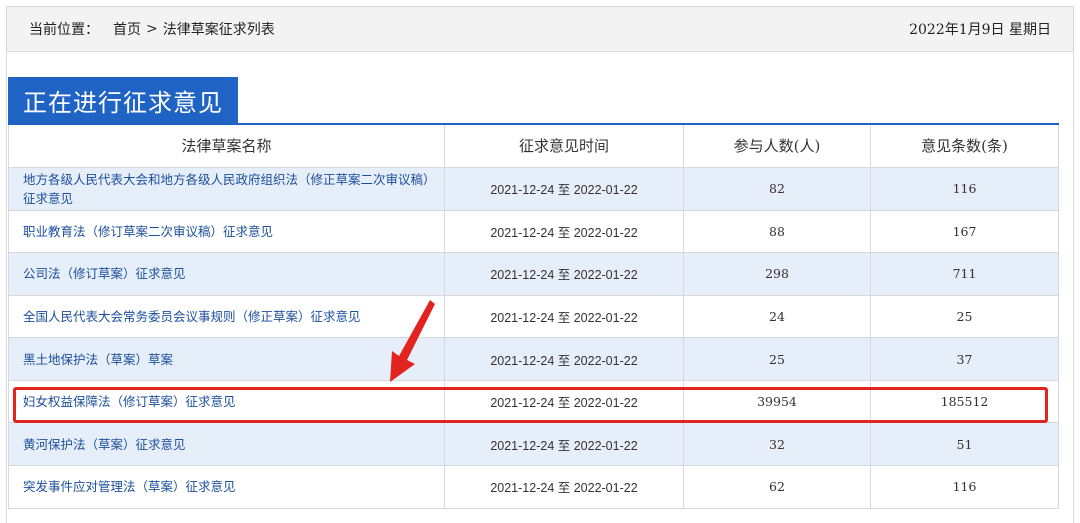 The image size is (1080, 523). What do you see at coordinates (218, 30) in the screenshot?
I see `breadcrumb-current: 法律草案征求列表` at bounding box center [218, 30].